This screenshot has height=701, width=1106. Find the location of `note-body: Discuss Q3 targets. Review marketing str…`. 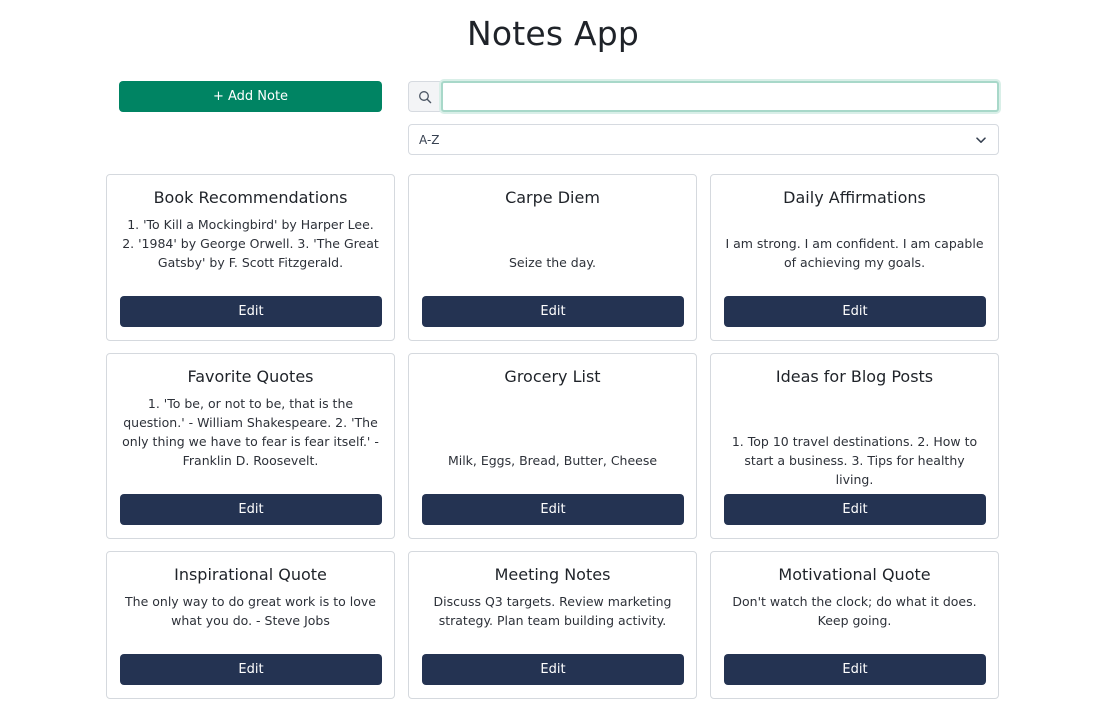

note-body: Discuss Q3 targets. Review marketing str… is located at coordinates (552, 611).